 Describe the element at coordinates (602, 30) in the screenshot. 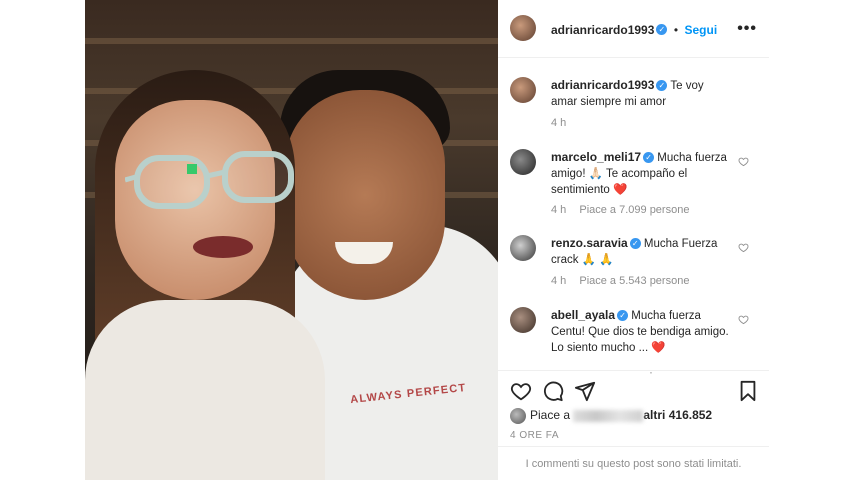

I see `header-username: adrianricardo1993` at that location.